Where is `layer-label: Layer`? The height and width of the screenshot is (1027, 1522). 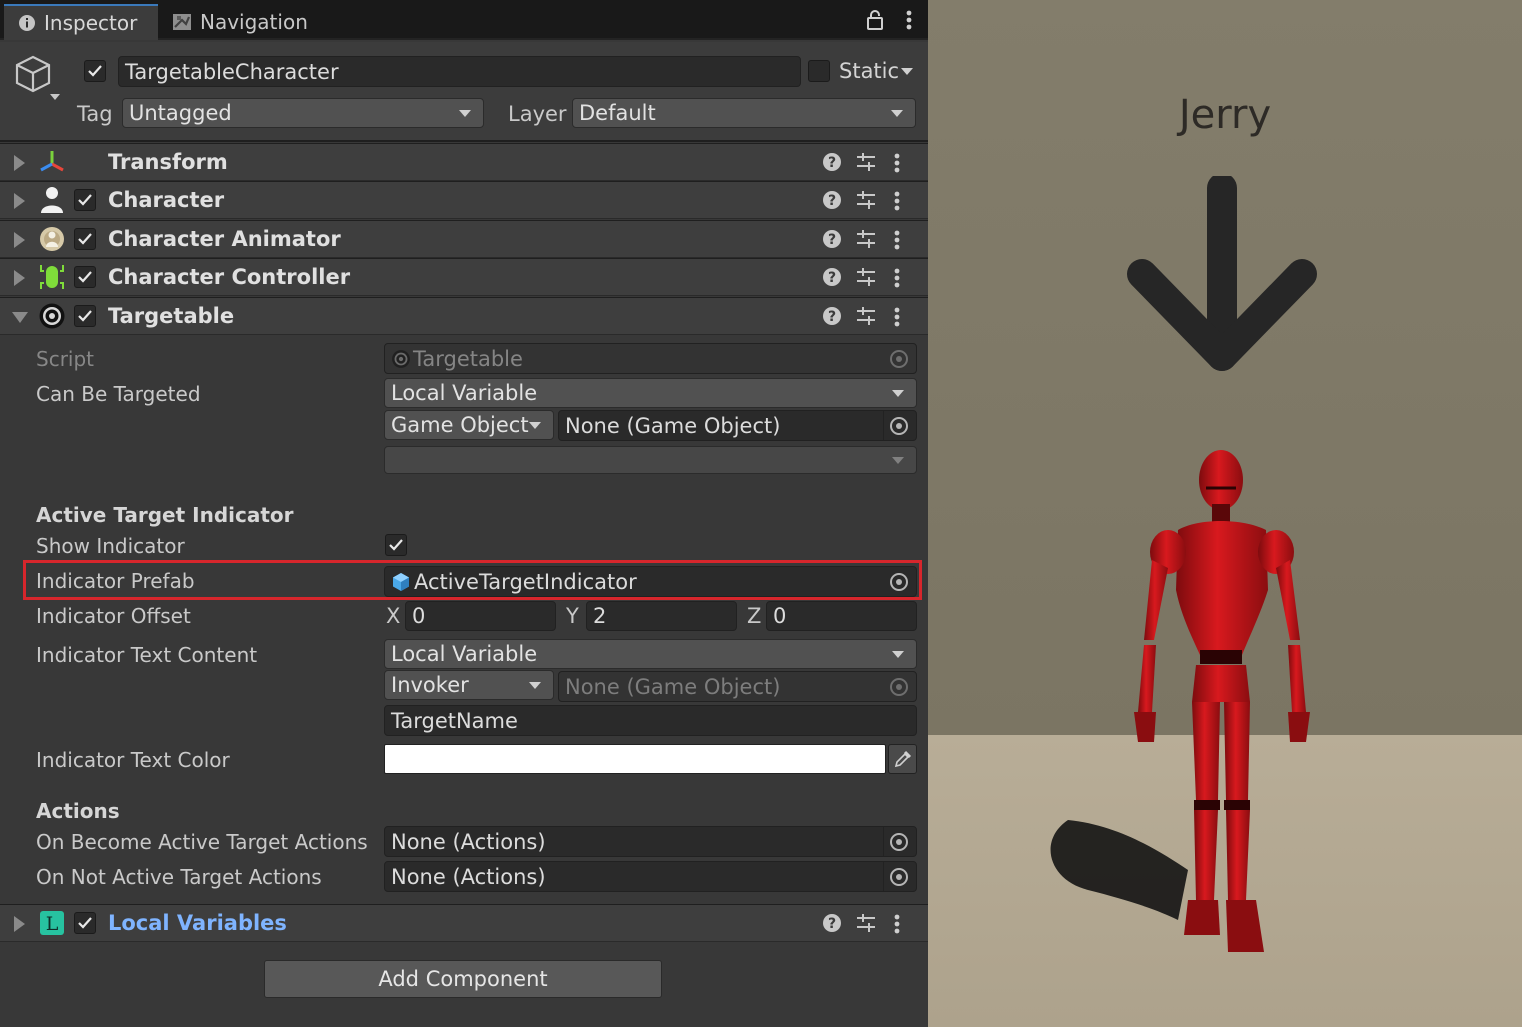
layer-label: Layer is located at coordinates (537, 114).